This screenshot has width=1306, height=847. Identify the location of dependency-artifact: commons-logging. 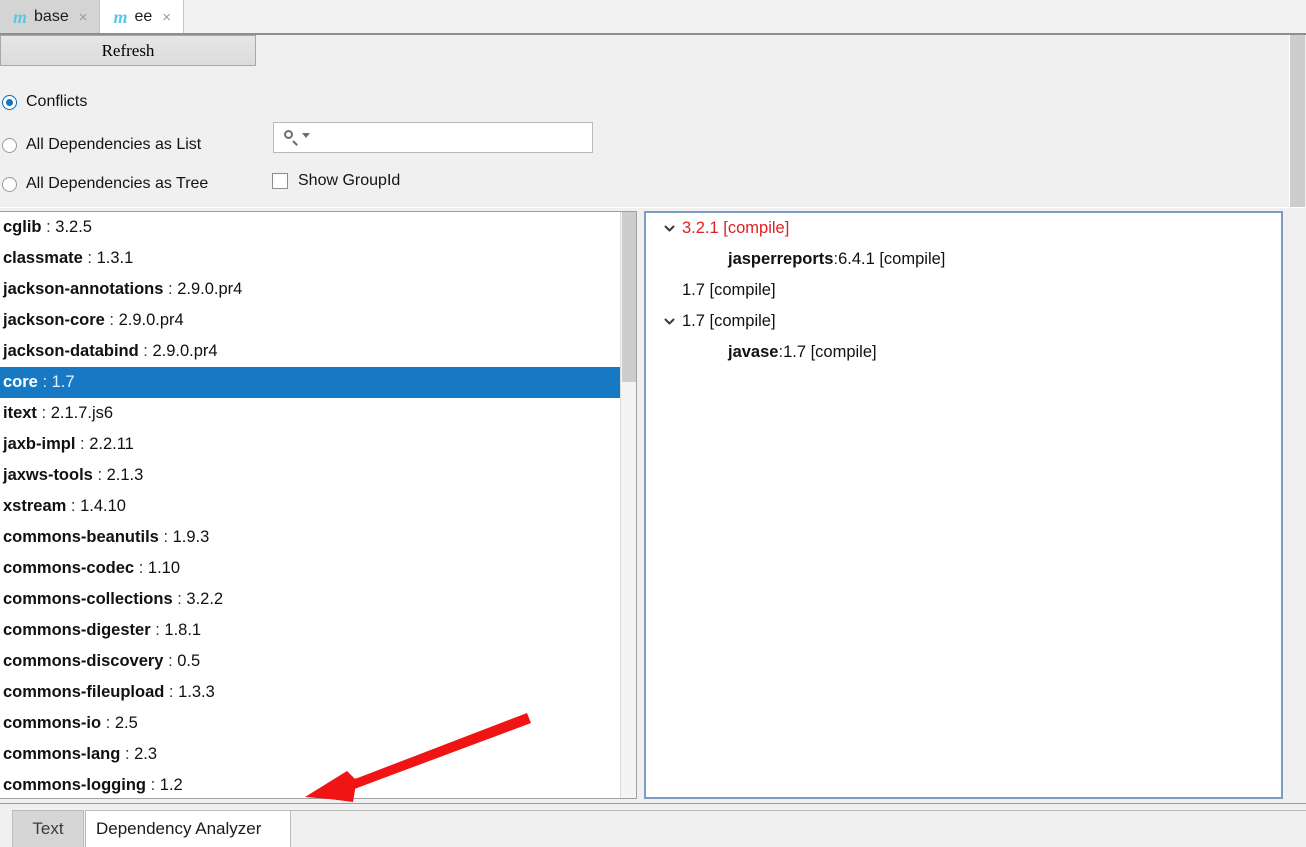
(74, 785).